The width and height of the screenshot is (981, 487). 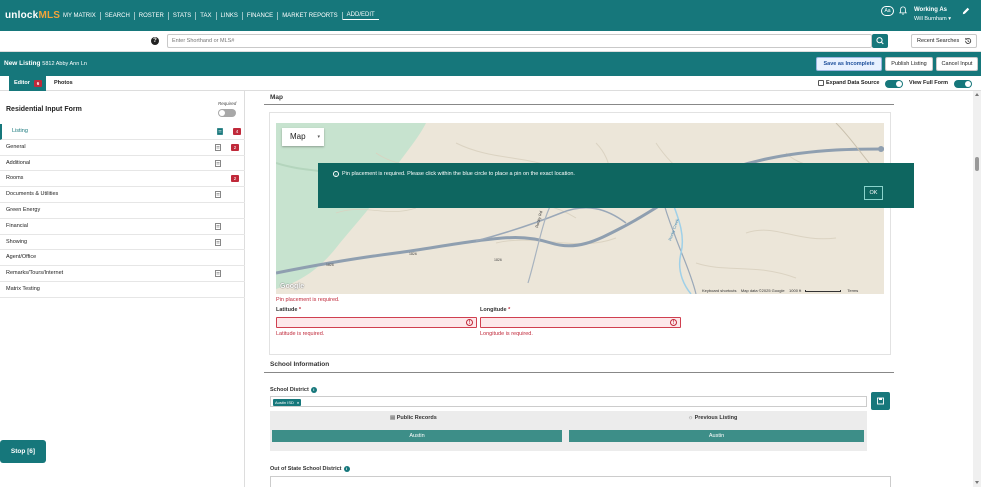 I want to click on sidebar-item-label: Rooms, so click(x=15, y=178).